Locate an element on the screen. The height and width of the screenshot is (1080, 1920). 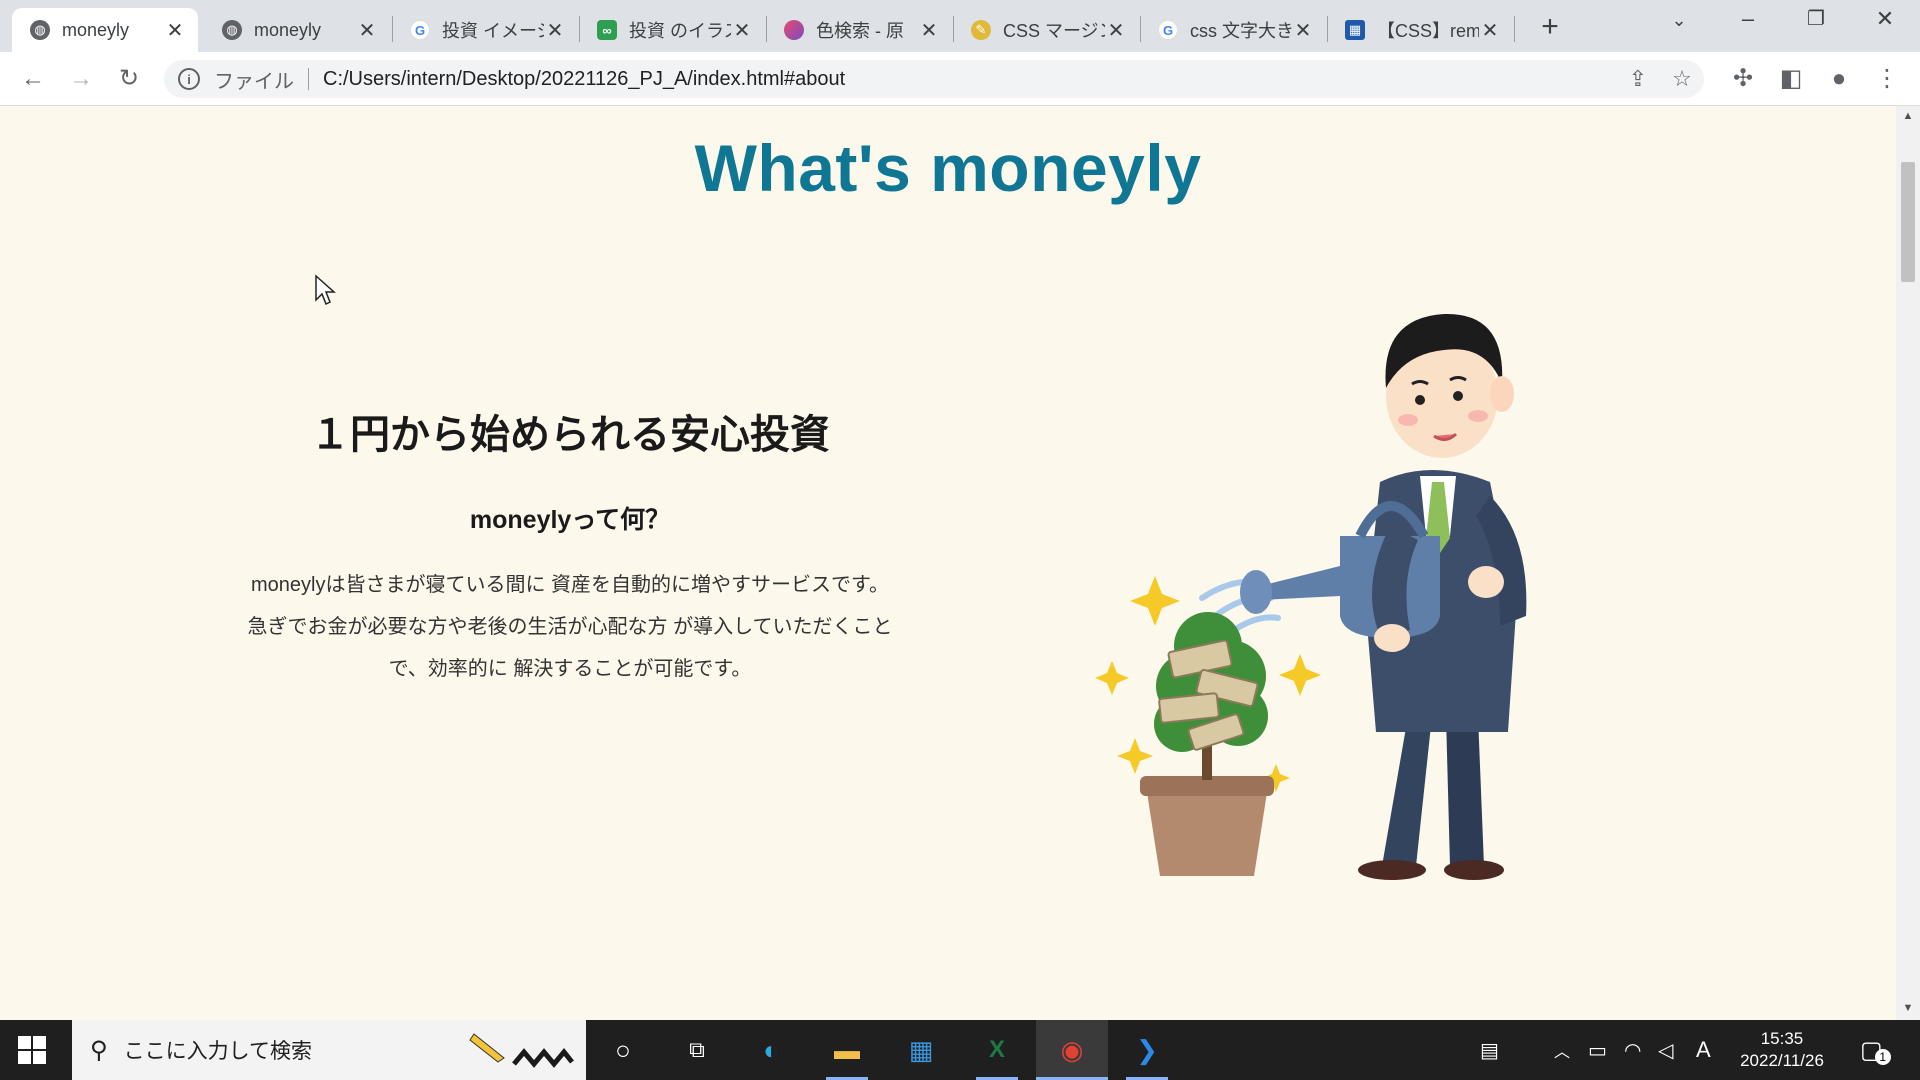
tab-title: 投資 のイラス is located at coordinates (680, 31).